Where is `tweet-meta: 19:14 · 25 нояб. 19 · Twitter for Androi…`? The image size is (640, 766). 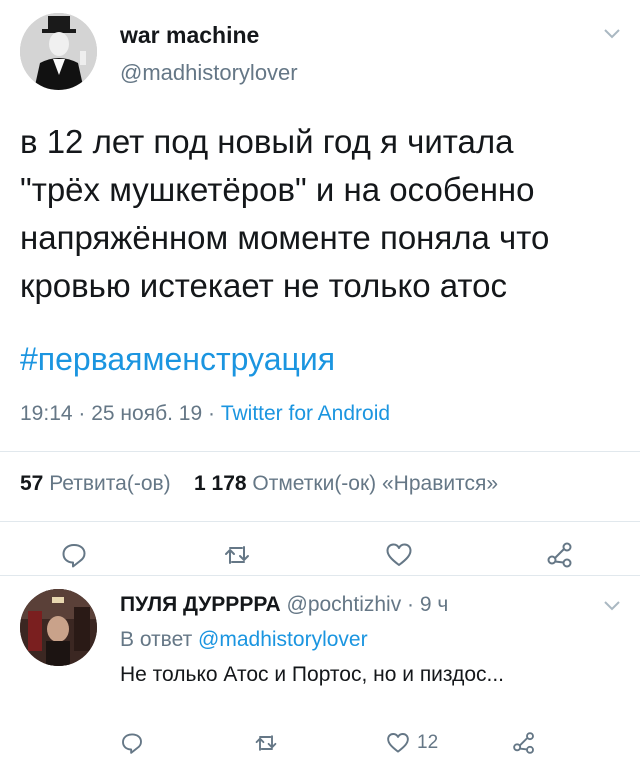
tweet-meta: 19:14 · 25 нояб. 19 · Twitter for Androi… is located at coordinates (205, 414).